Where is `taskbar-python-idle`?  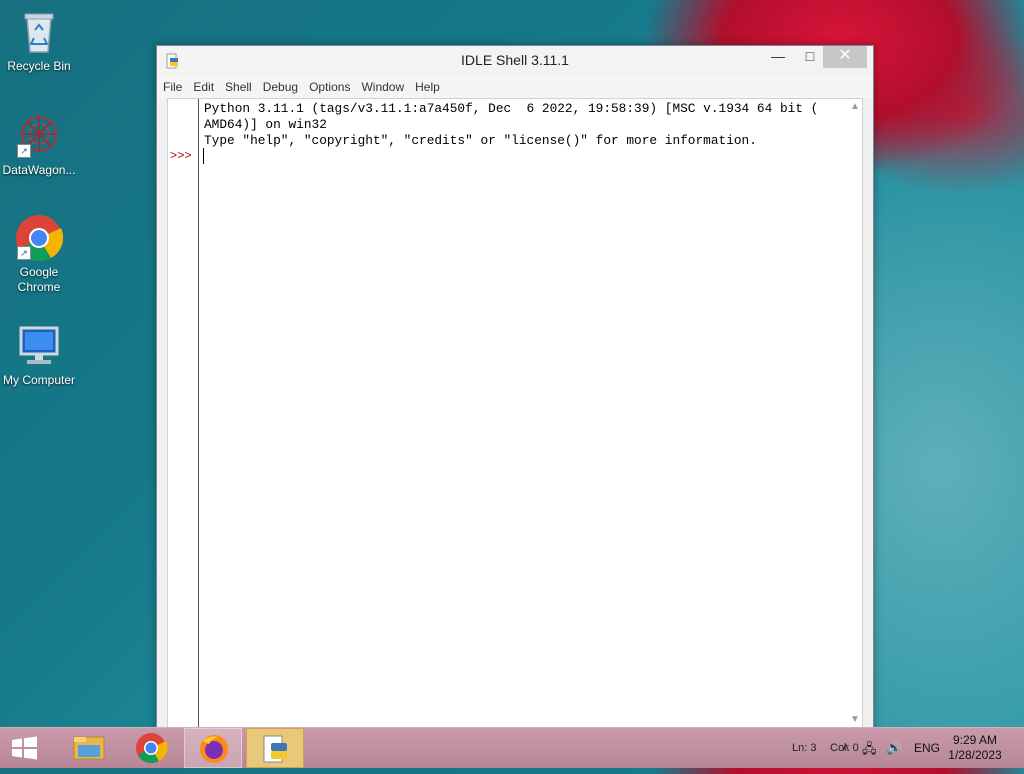
taskbar-python-idle is located at coordinates (275, 748).